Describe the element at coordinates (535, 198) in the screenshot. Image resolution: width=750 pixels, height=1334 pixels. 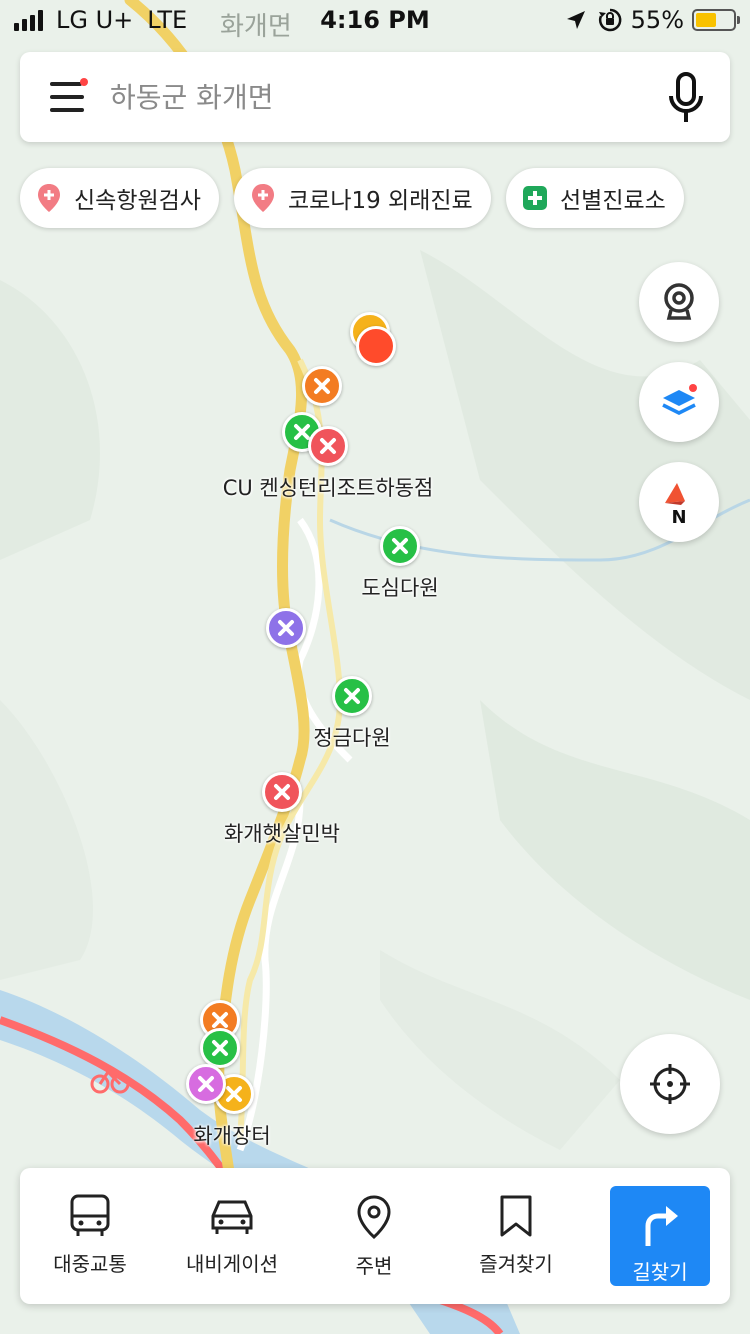
I see `medical-cross-icon` at that location.